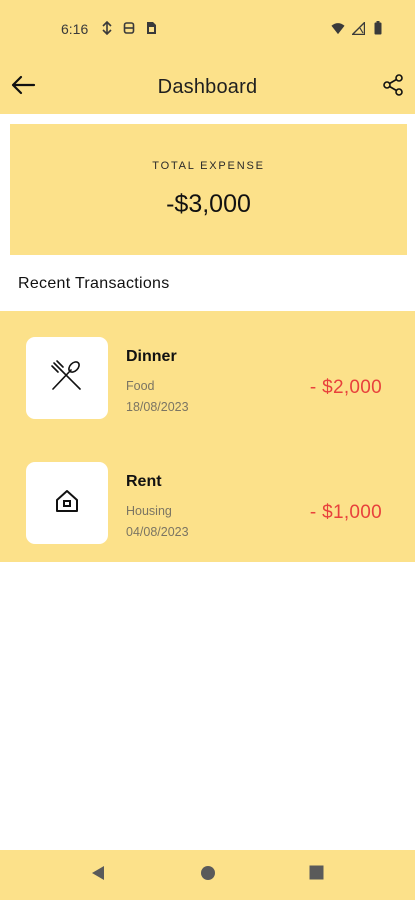  I want to click on signal-icon, so click(358, 28).